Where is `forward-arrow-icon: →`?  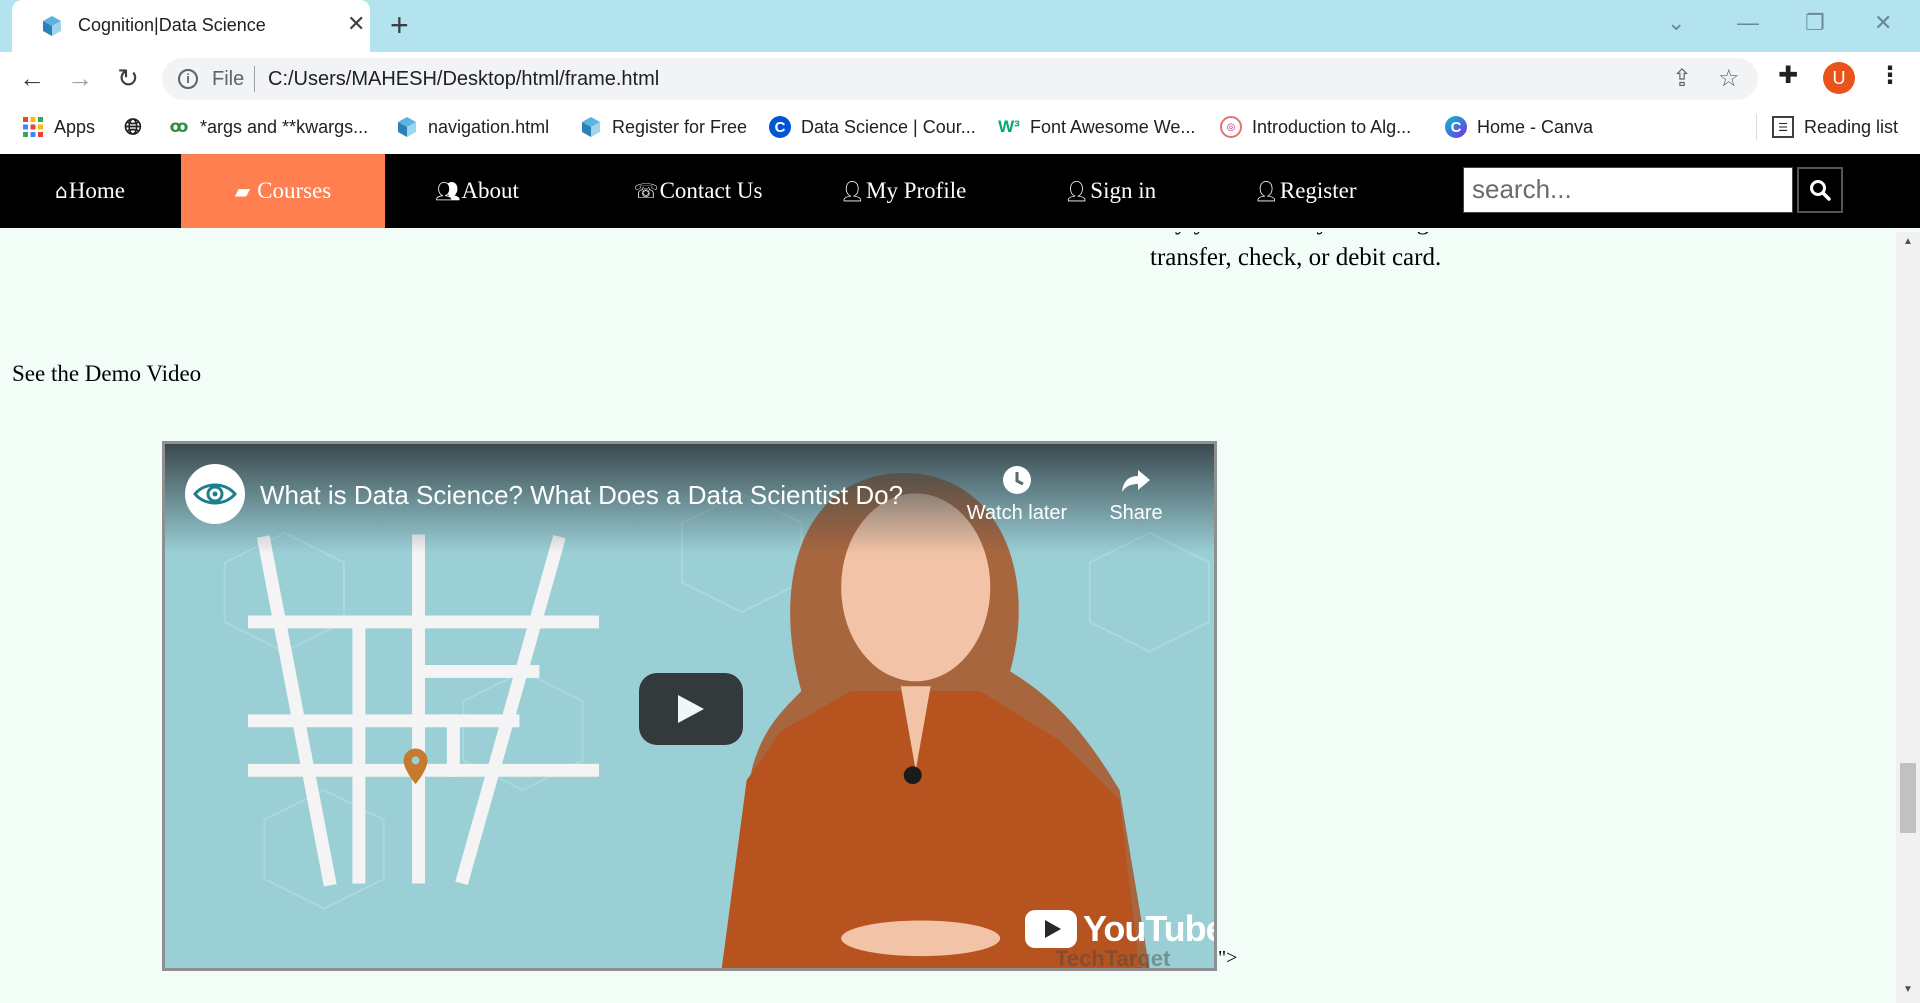 forward-arrow-icon: → is located at coordinates (80, 78).